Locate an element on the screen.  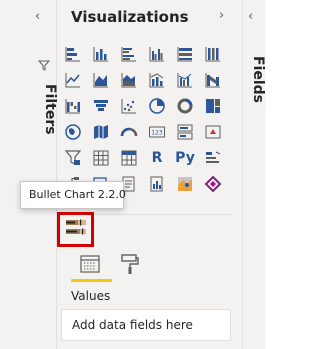
matrix-icon is located at coordinates (129, 158).